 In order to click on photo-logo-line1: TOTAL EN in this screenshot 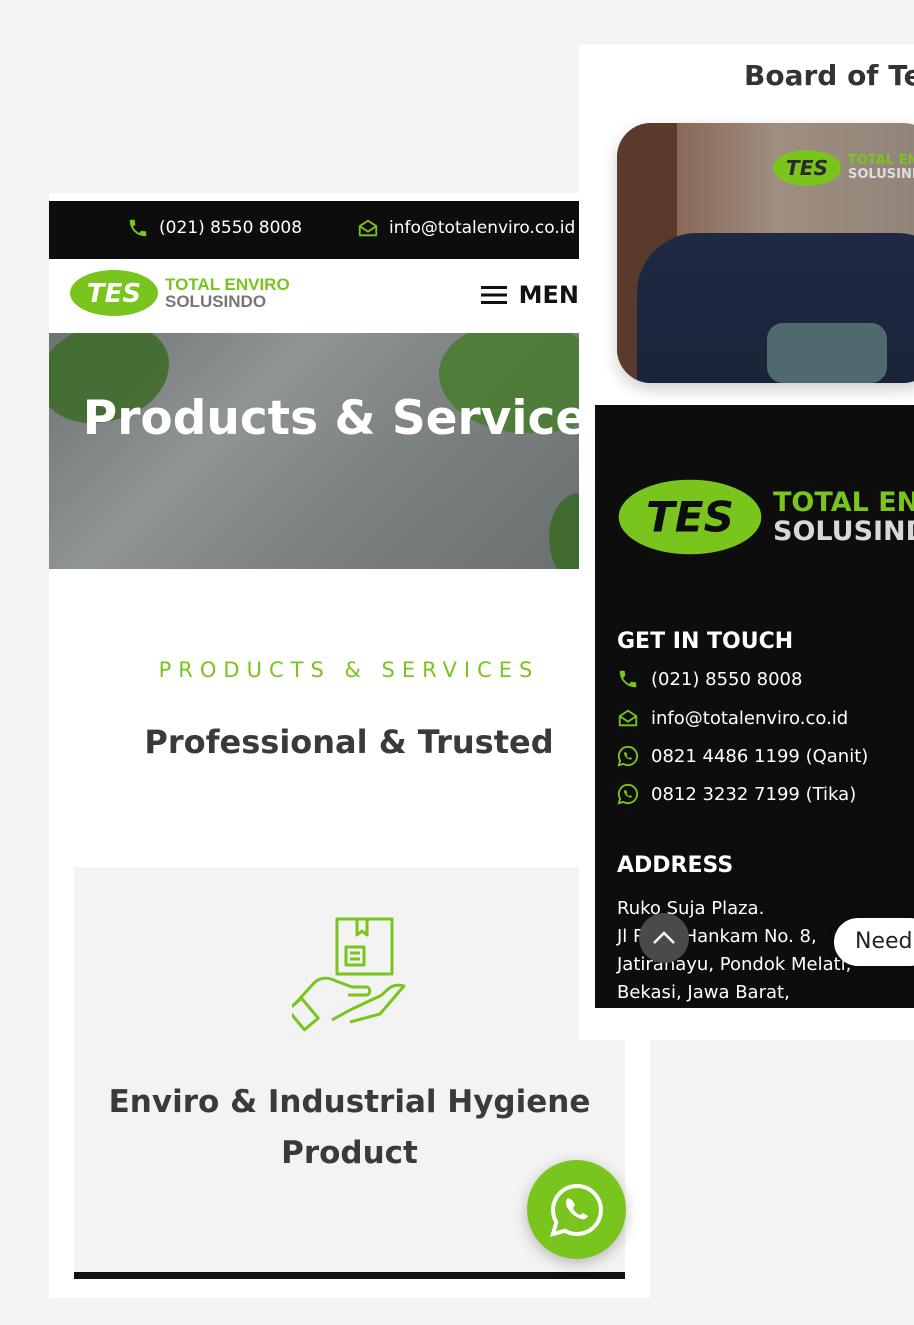, I will do `click(881, 160)`.